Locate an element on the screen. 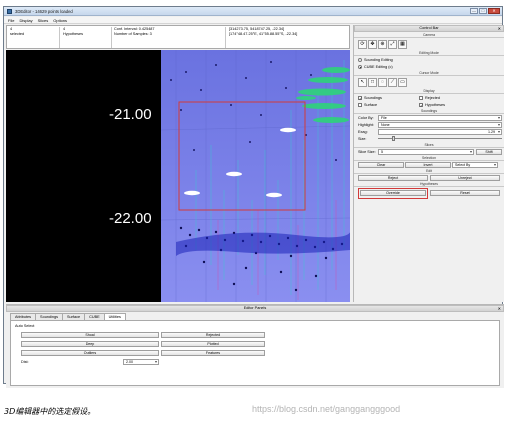  menu-options: Options is located at coordinates (60, 20).